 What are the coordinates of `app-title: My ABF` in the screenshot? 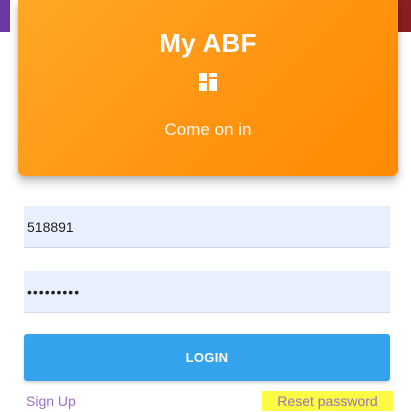 It's located at (208, 43).